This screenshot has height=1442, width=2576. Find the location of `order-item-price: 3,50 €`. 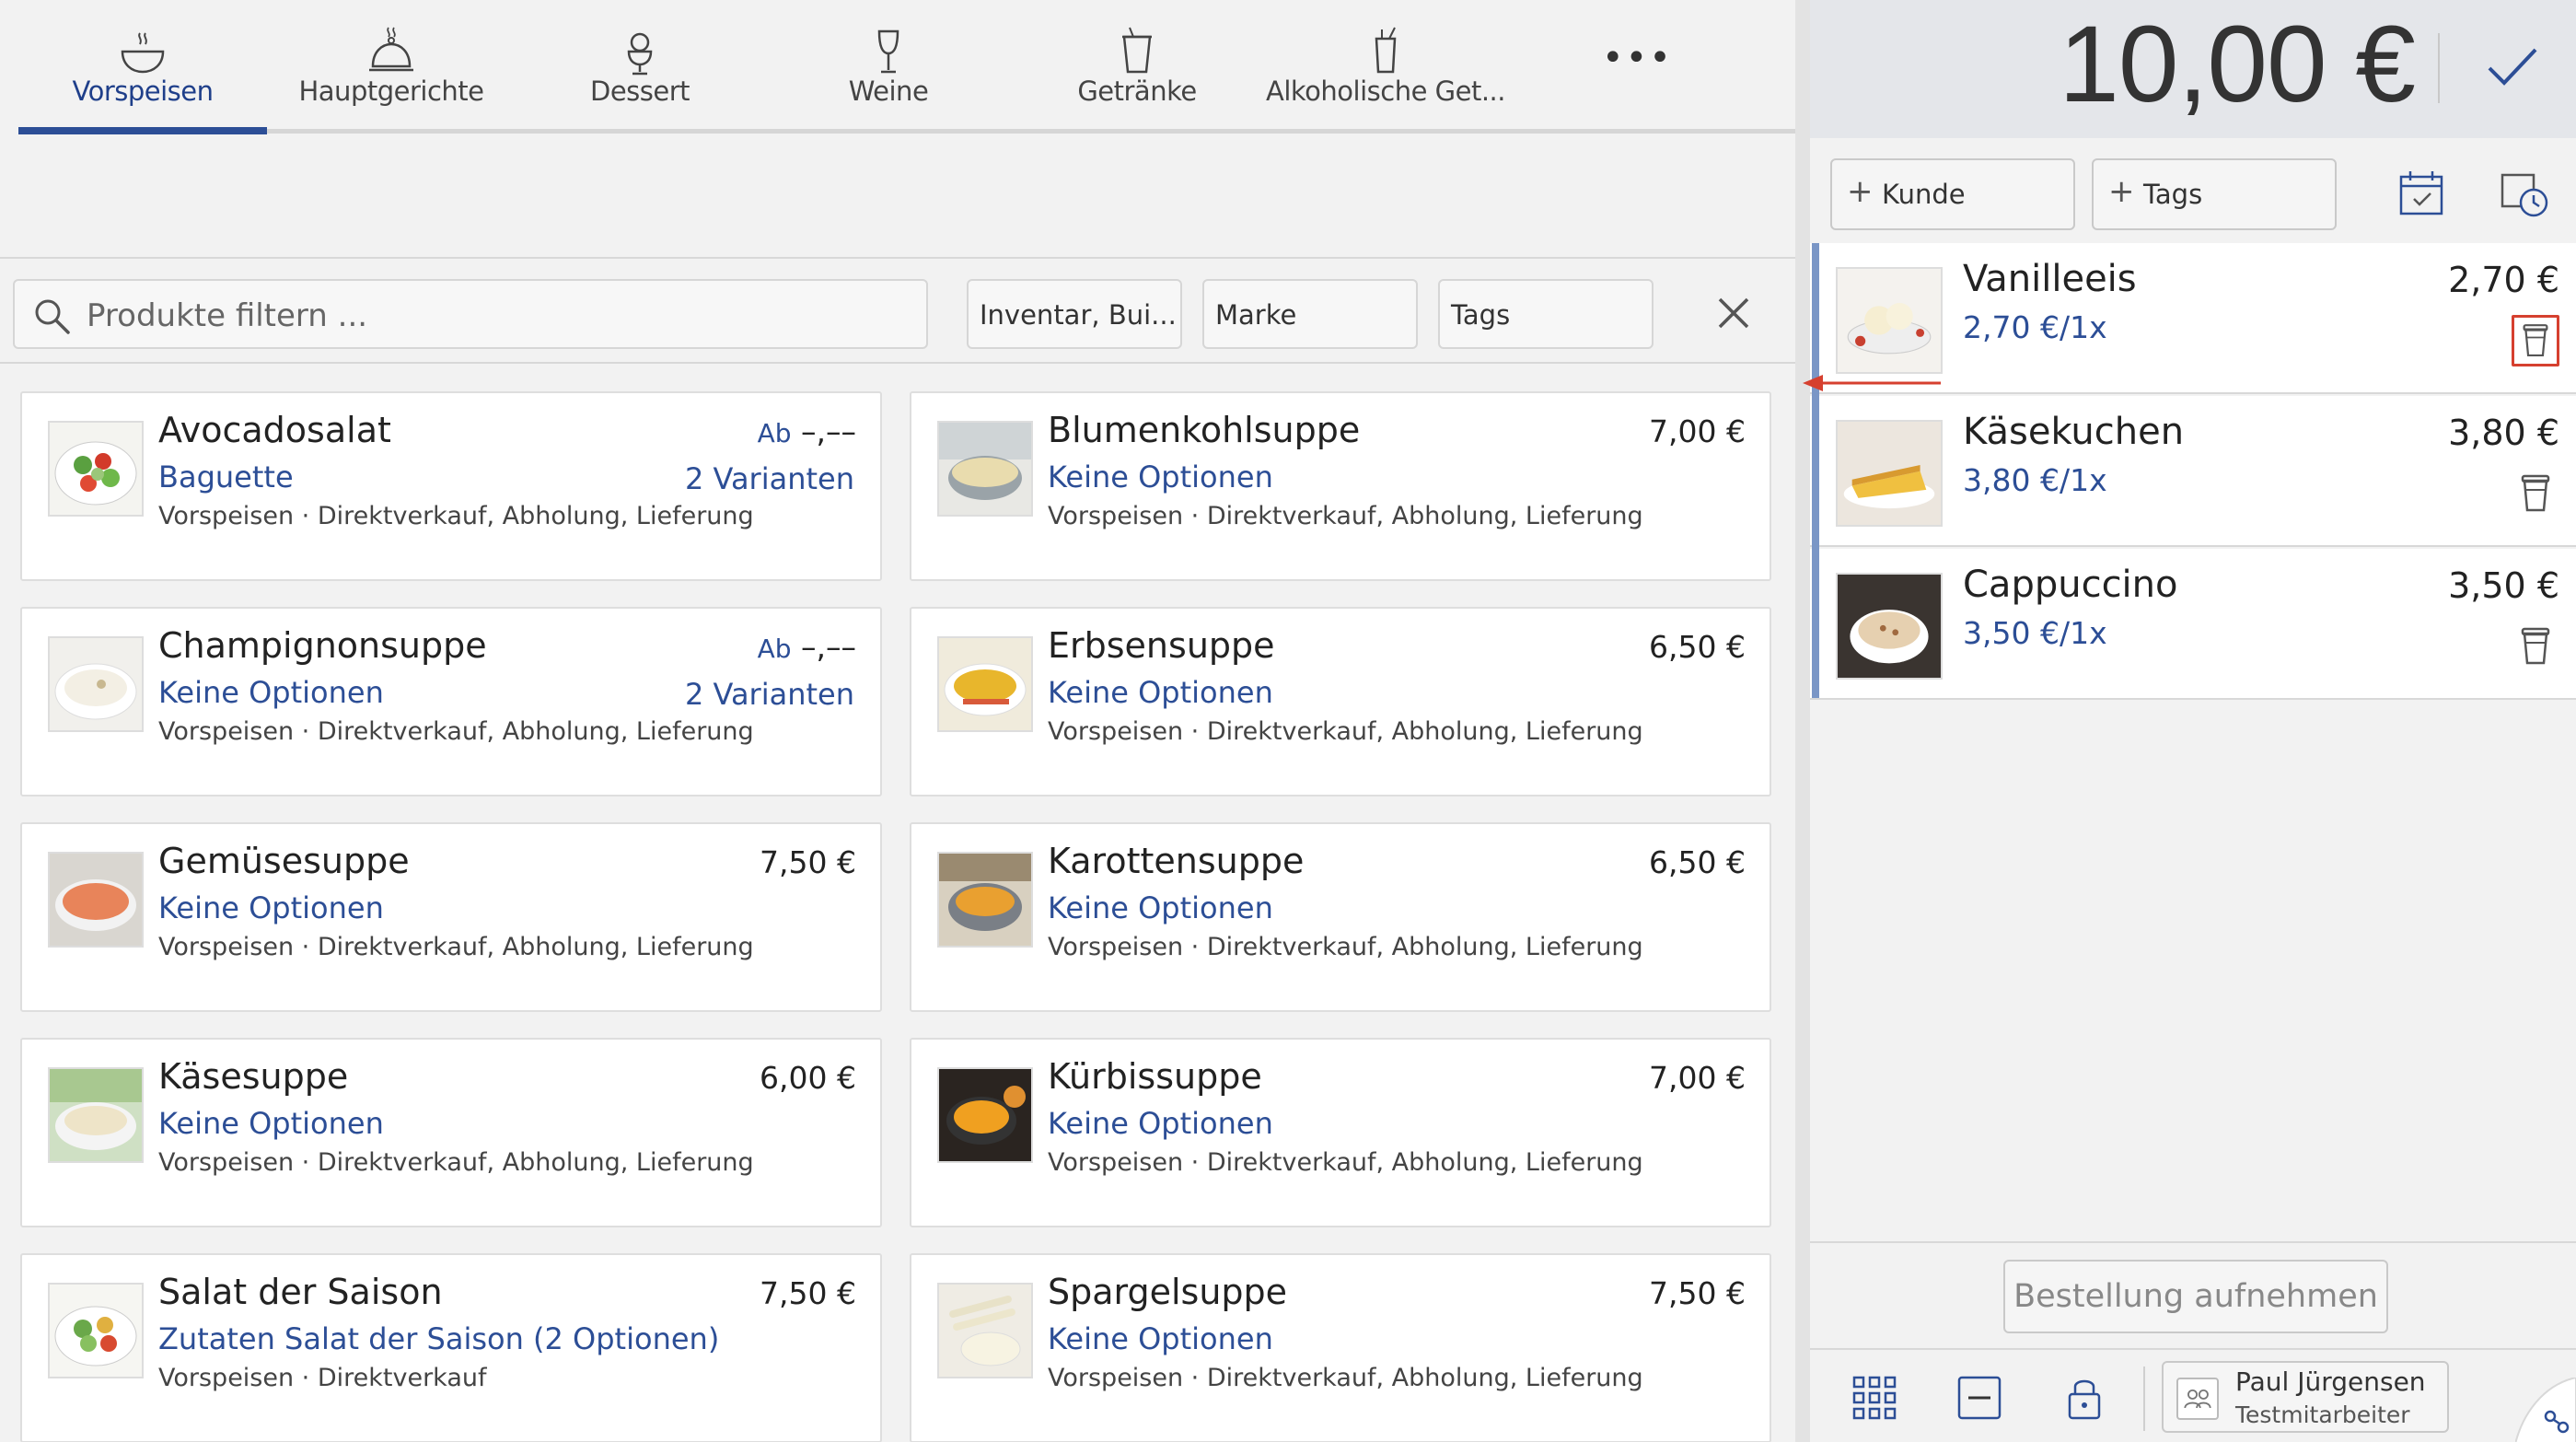

order-item-price: 3,50 € is located at coordinates (2503, 585).